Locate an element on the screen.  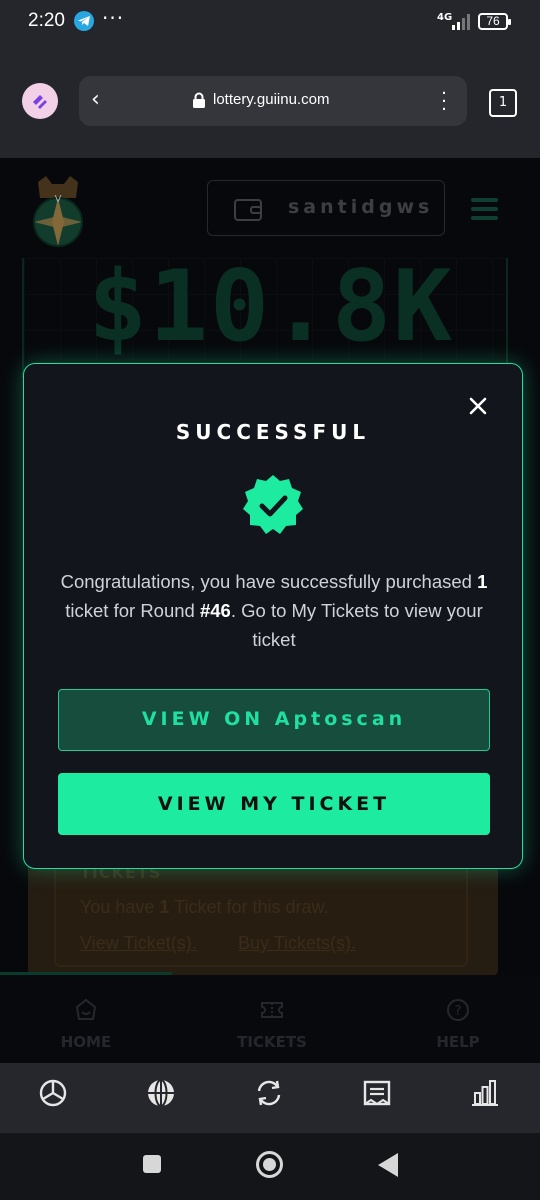
browser-extension-button is located at coordinates (40, 101).